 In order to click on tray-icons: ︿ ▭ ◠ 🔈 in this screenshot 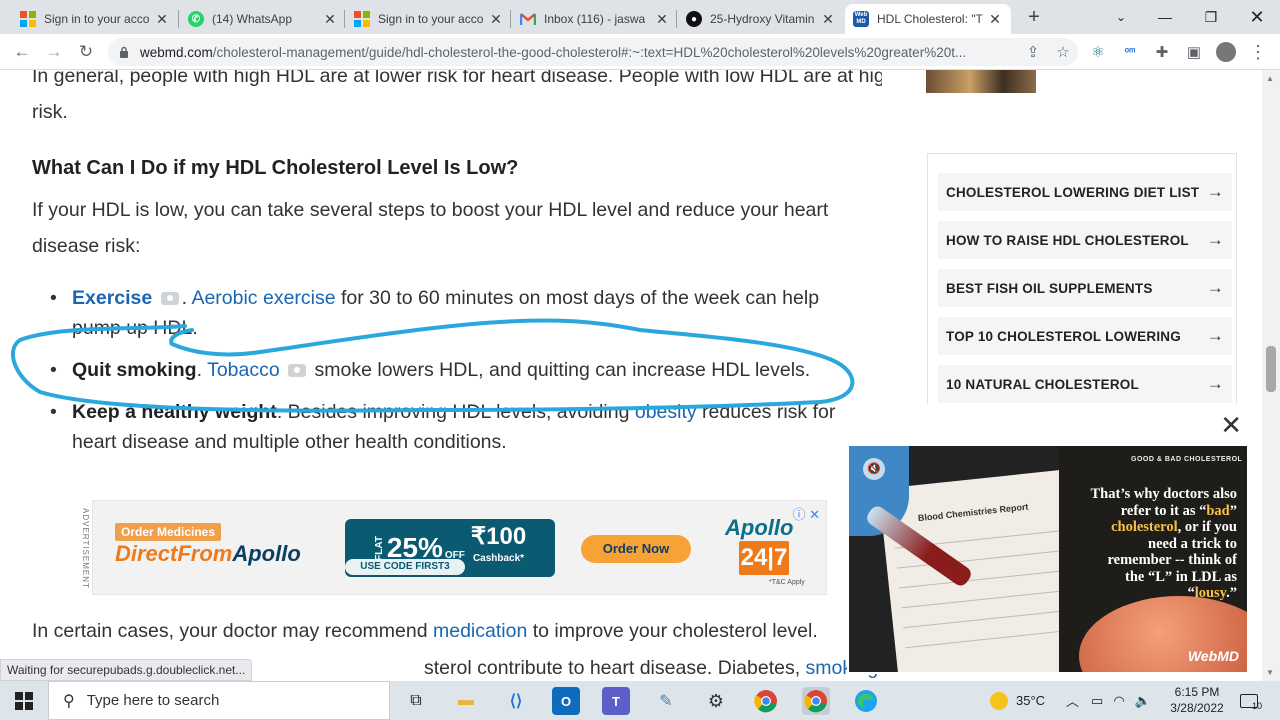, I will do `click(1108, 700)`.